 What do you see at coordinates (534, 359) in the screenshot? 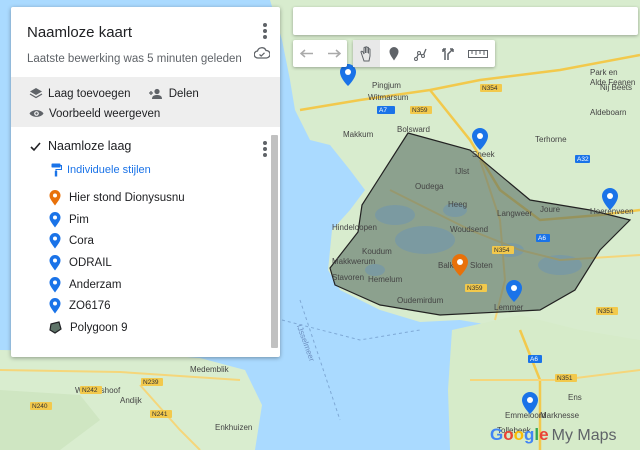
I see `svg-text: A6` at bounding box center [534, 359].